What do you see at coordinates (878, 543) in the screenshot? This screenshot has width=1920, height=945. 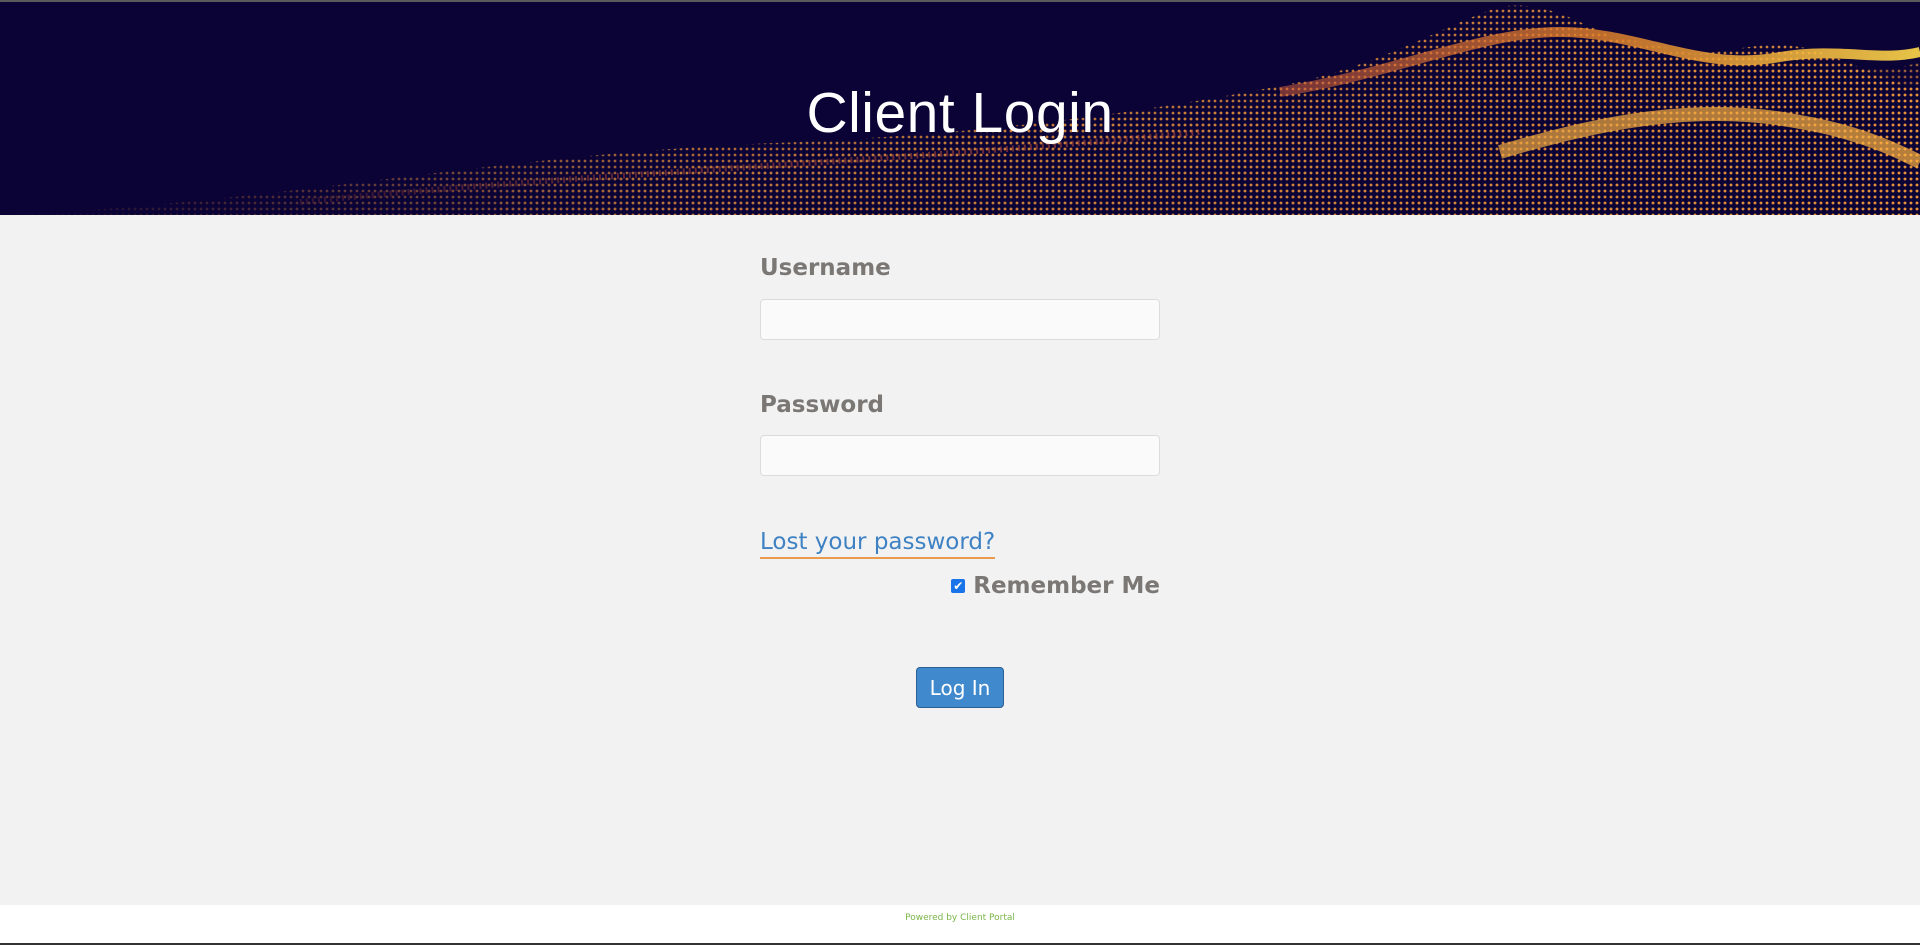 I see `lost-password-link: Lost your password?` at bounding box center [878, 543].